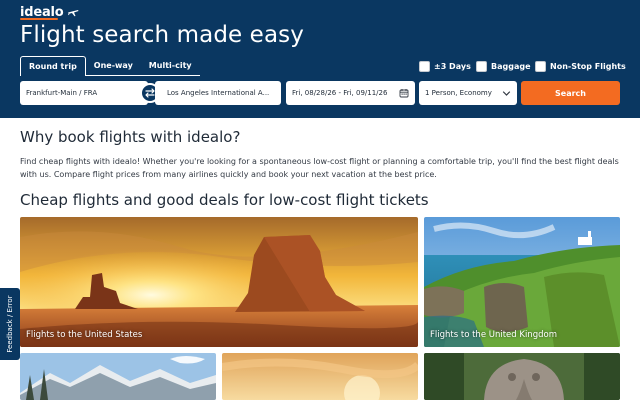 The image size is (640, 400). I want to click on flexible-days-option: ±3 Days, so click(445, 66).